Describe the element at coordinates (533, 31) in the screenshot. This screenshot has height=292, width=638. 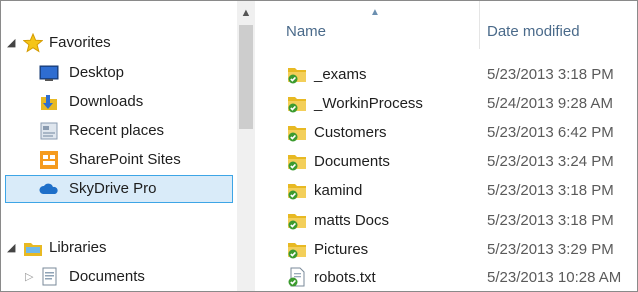
I see `column-header-date-modified: Date modified` at that location.